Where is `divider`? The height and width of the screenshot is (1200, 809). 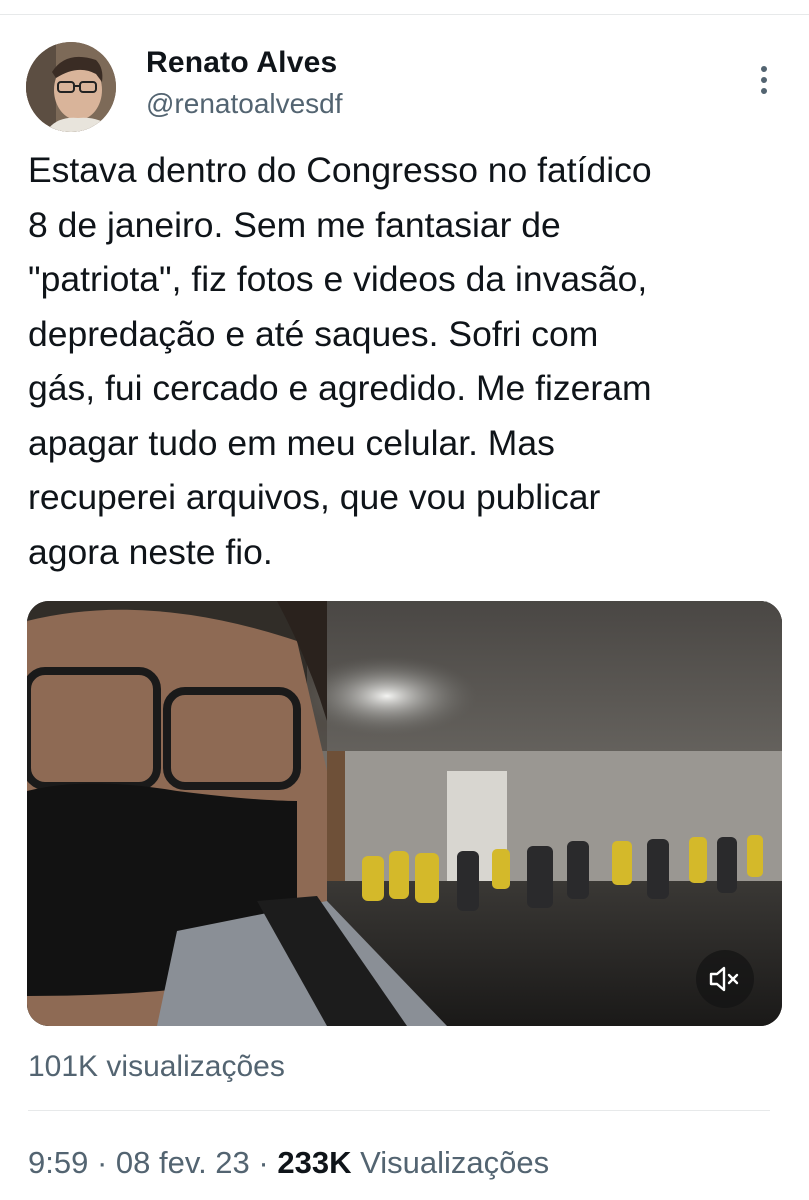 divider is located at coordinates (399, 1110).